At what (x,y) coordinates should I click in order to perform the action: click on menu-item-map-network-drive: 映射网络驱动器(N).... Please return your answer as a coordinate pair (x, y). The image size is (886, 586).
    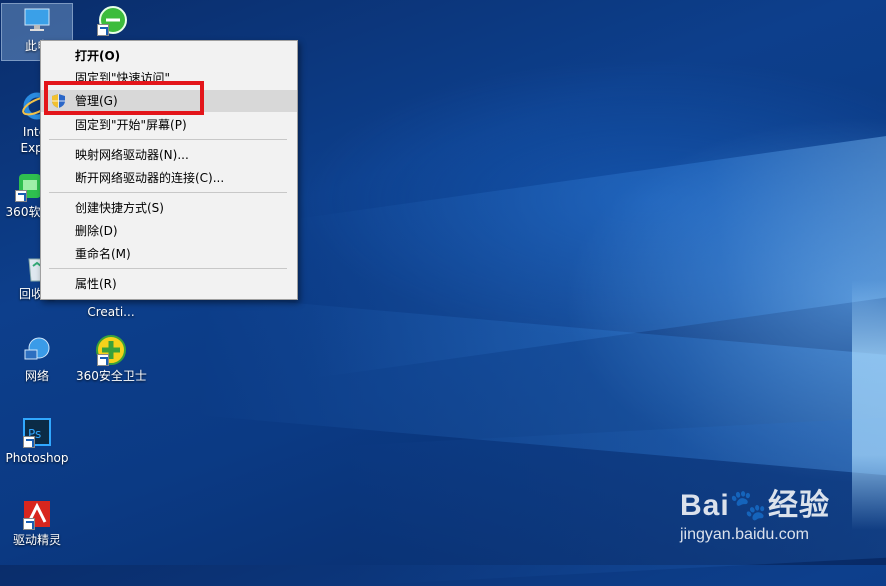
    Looking at the image, I should click on (169, 155).